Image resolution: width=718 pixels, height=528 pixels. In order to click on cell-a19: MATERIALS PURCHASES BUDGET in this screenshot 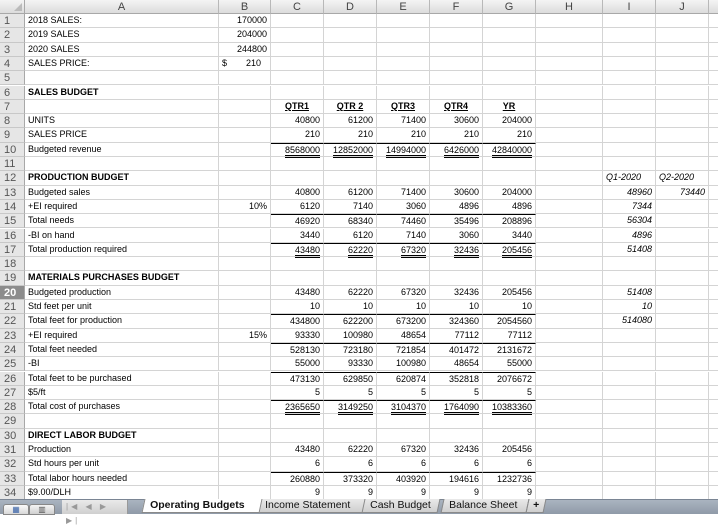, I will do `click(122, 278)`.